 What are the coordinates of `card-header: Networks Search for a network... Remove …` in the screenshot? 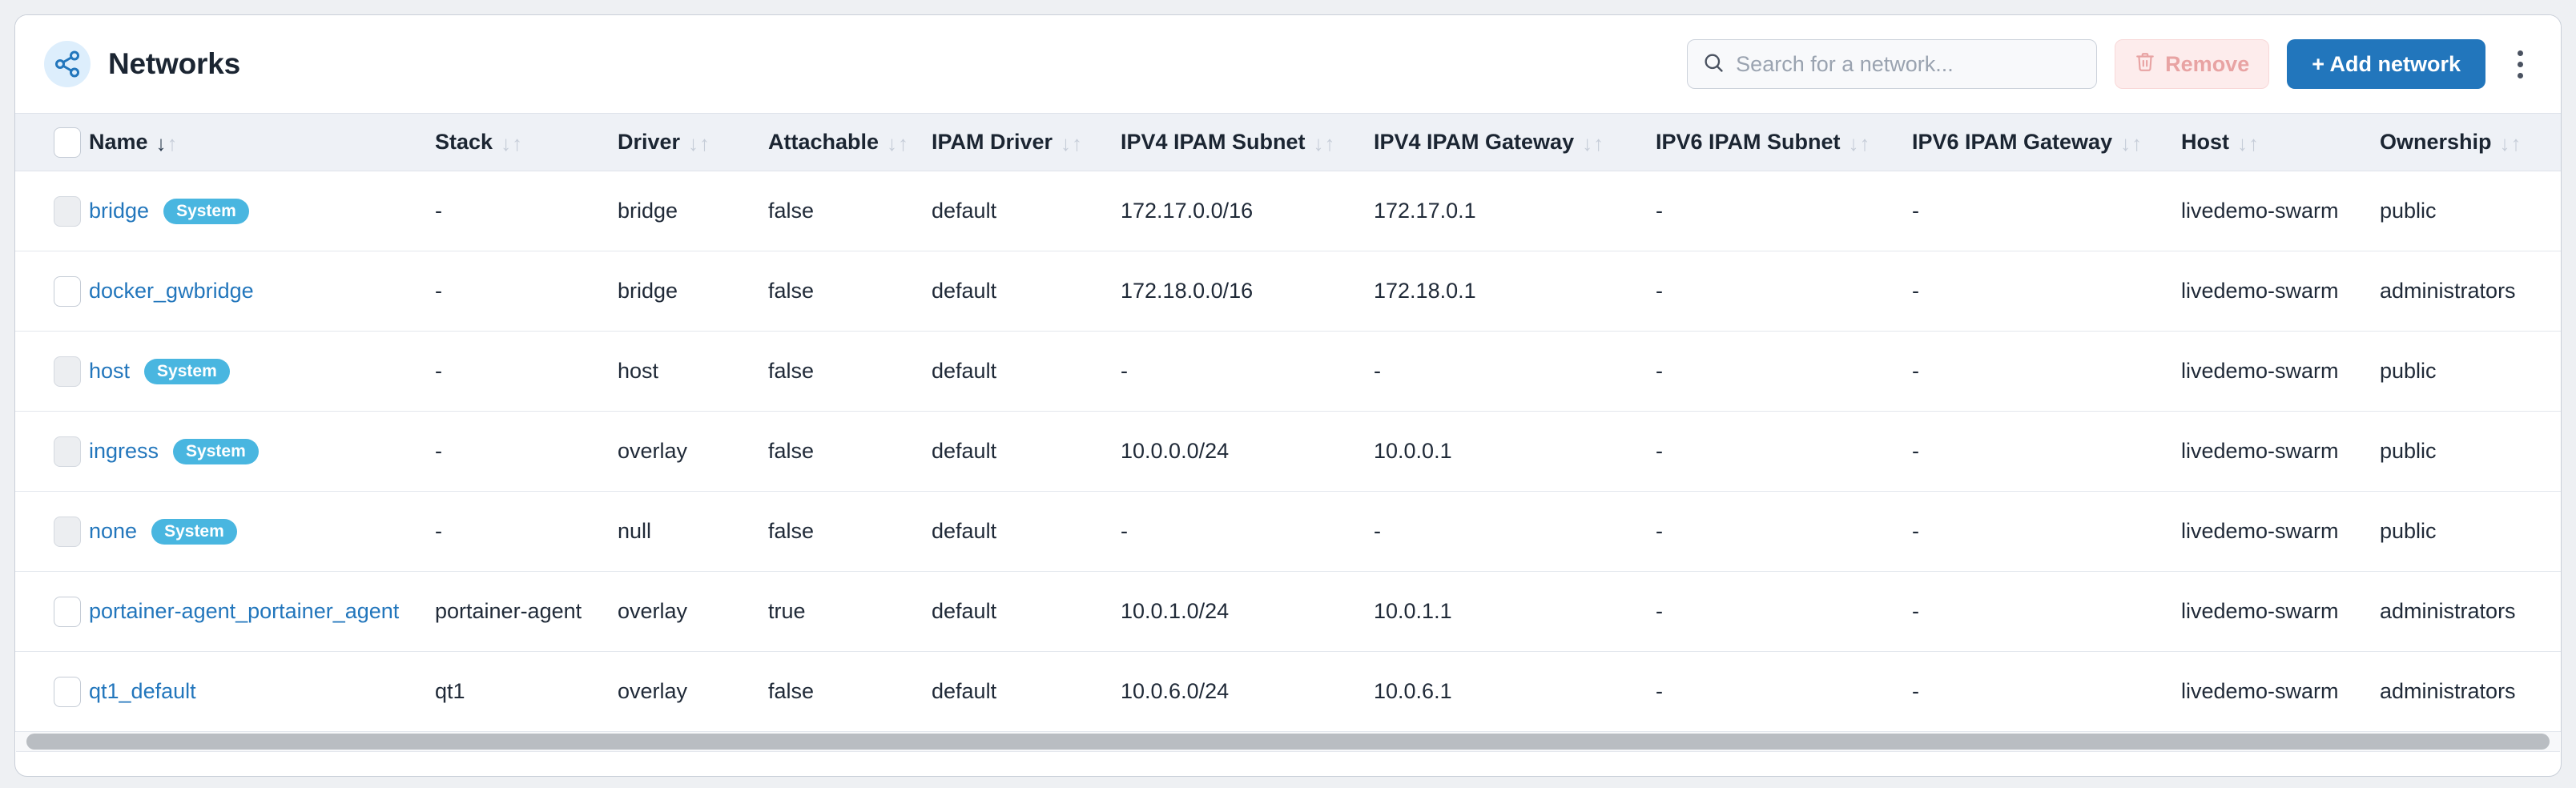 It's located at (1288, 64).